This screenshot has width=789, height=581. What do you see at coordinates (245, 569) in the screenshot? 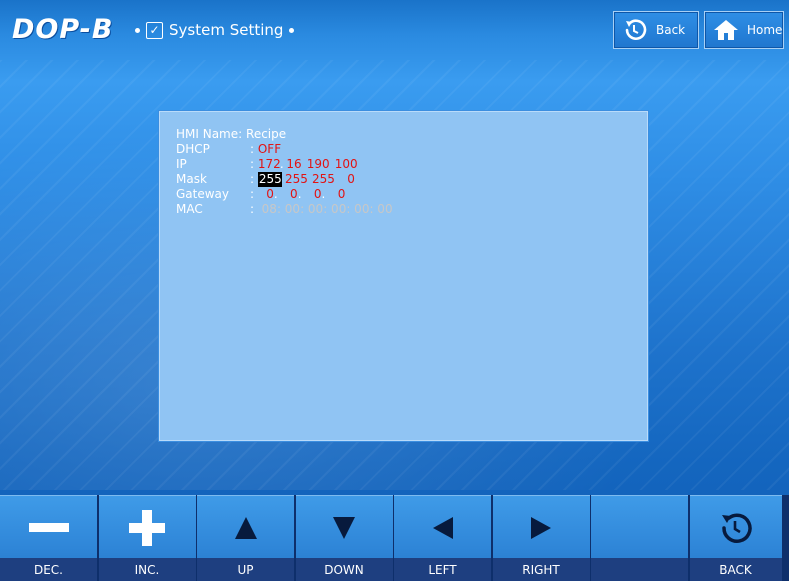
I see `up-button-label: UP` at bounding box center [245, 569].